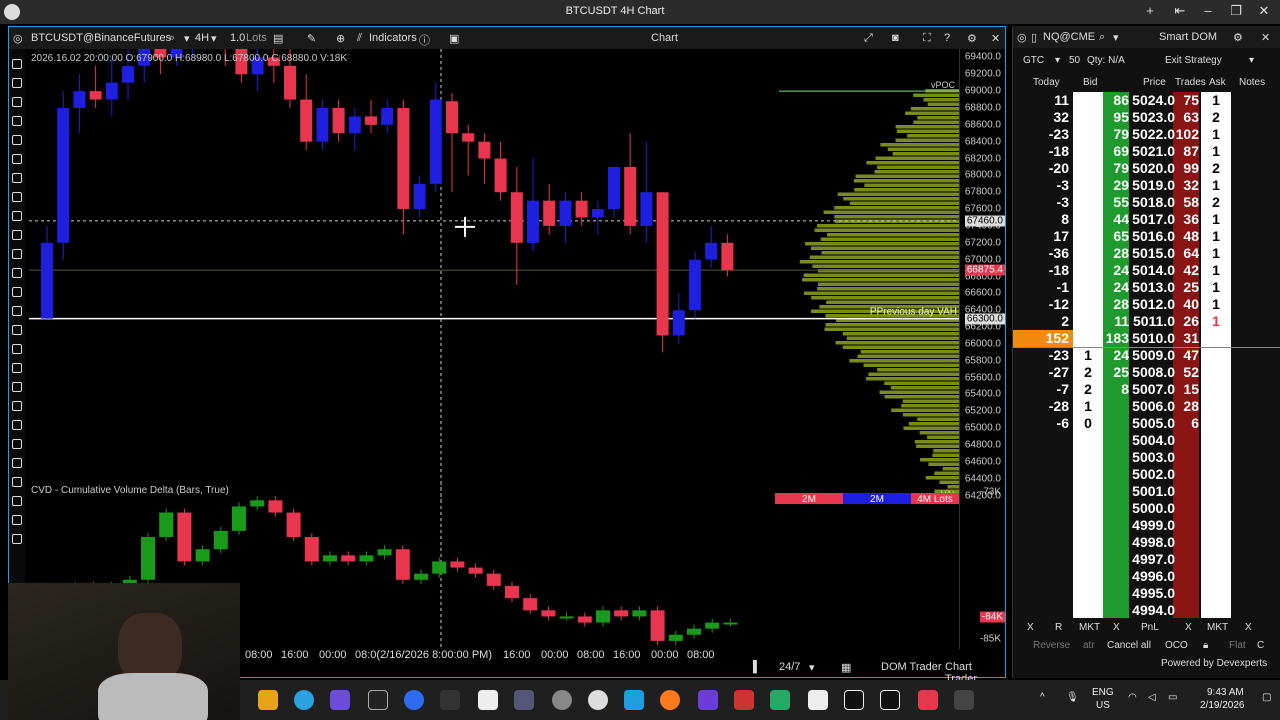 The width and height of the screenshot is (1280, 720). I want to click on exit-strategy-selector: Exit Strategy, so click(1193, 60).